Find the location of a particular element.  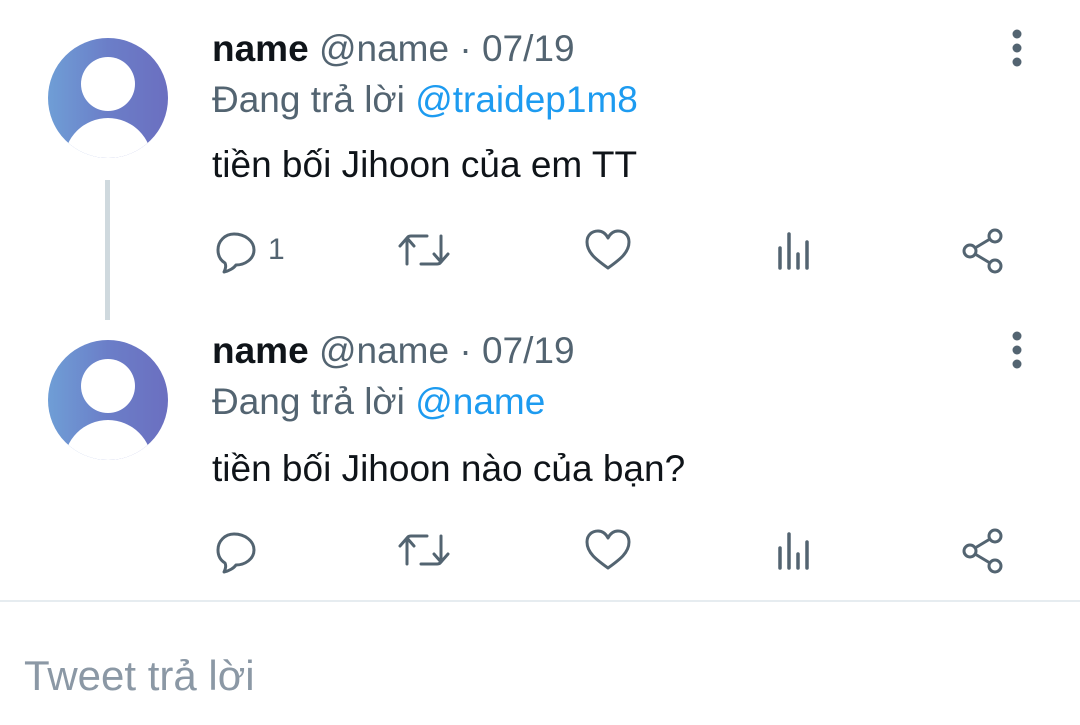

reply-button is located at coordinates (240, 550).